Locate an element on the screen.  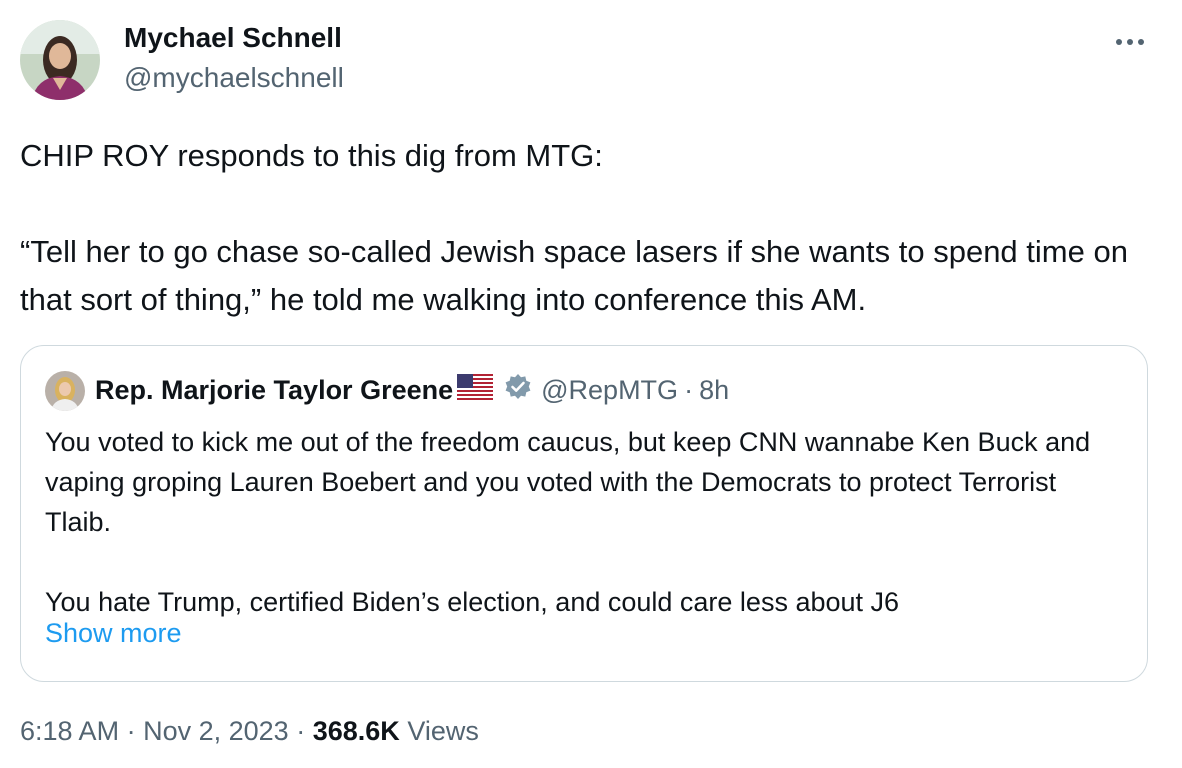
quoted-profile-photo-icon is located at coordinates (65, 391).